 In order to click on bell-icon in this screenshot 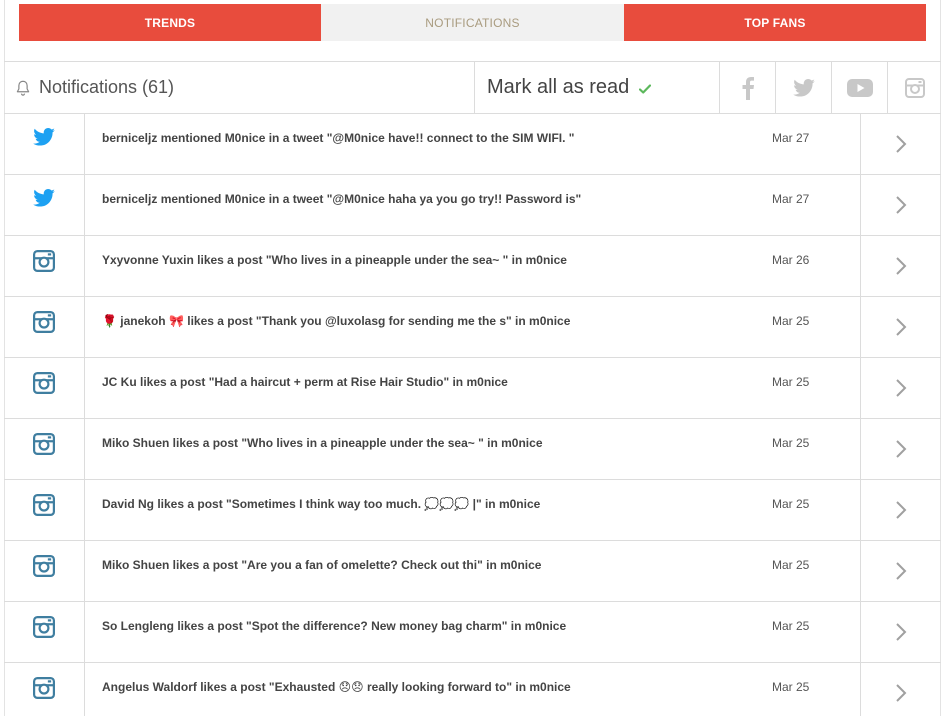, I will do `click(23, 88)`.